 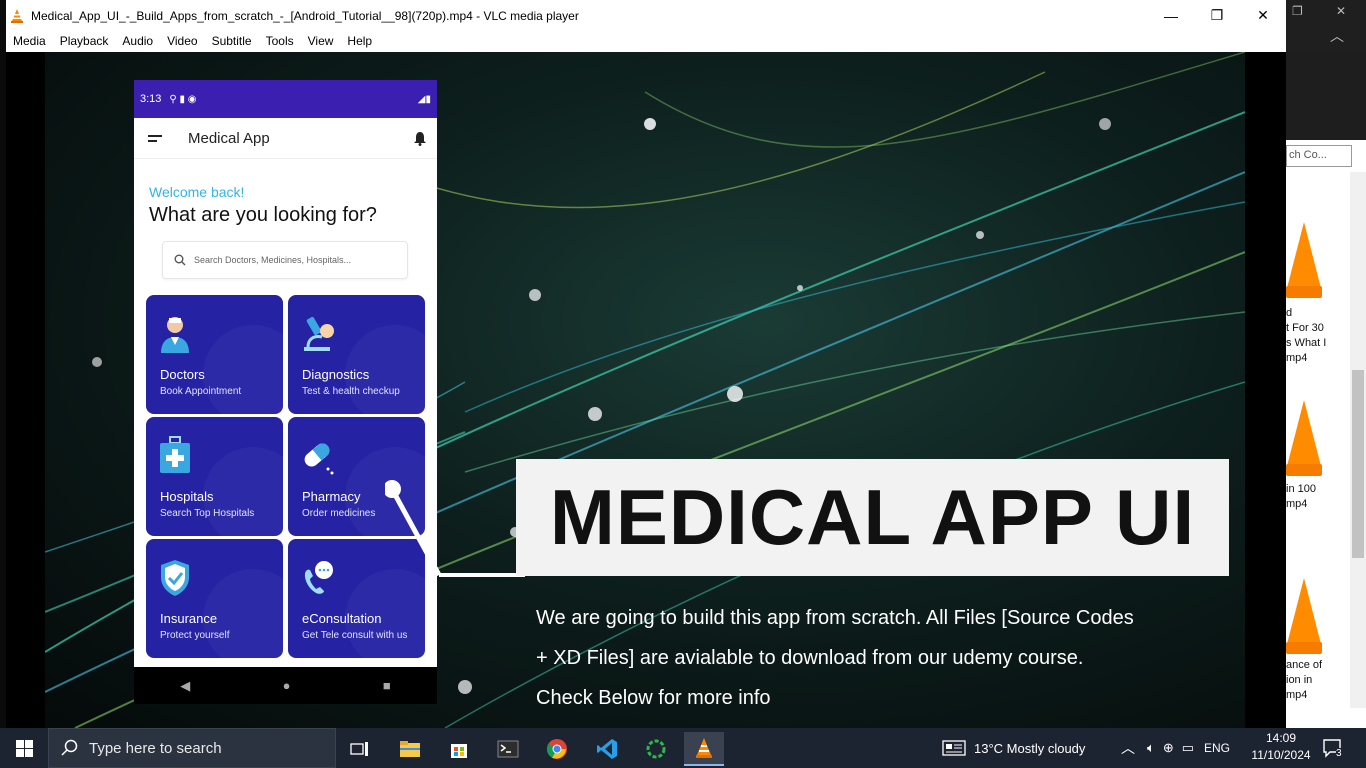 I want to click on menu-help: Help, so click(x=359, y=41).